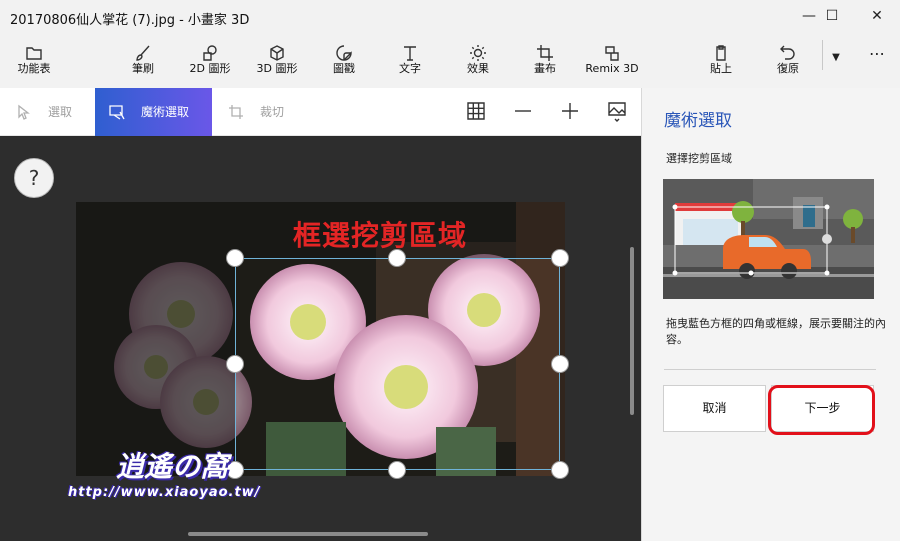 The image size is (900, 541). What do you see at coordinates (478, 68) in the screenshot?
I see `effects-label: 效果` at bounding box center [478, 68].